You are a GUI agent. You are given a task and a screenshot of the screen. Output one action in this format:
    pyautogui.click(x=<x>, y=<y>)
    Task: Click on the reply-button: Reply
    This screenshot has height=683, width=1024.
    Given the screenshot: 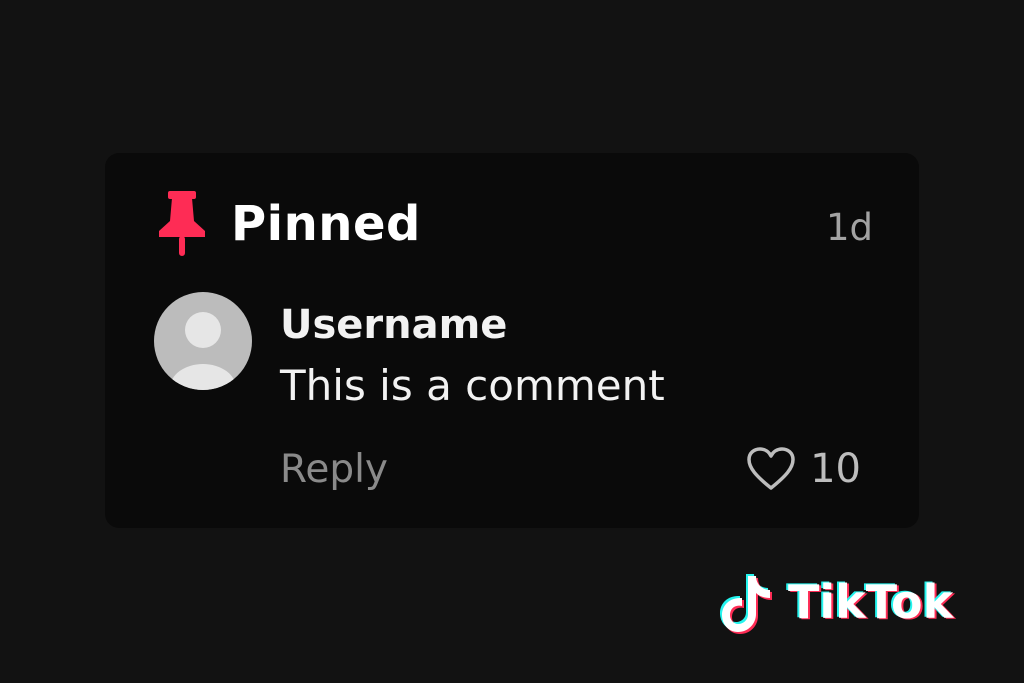 What is the action you would take?
    pyautogui.click(x=334, y=469)
    